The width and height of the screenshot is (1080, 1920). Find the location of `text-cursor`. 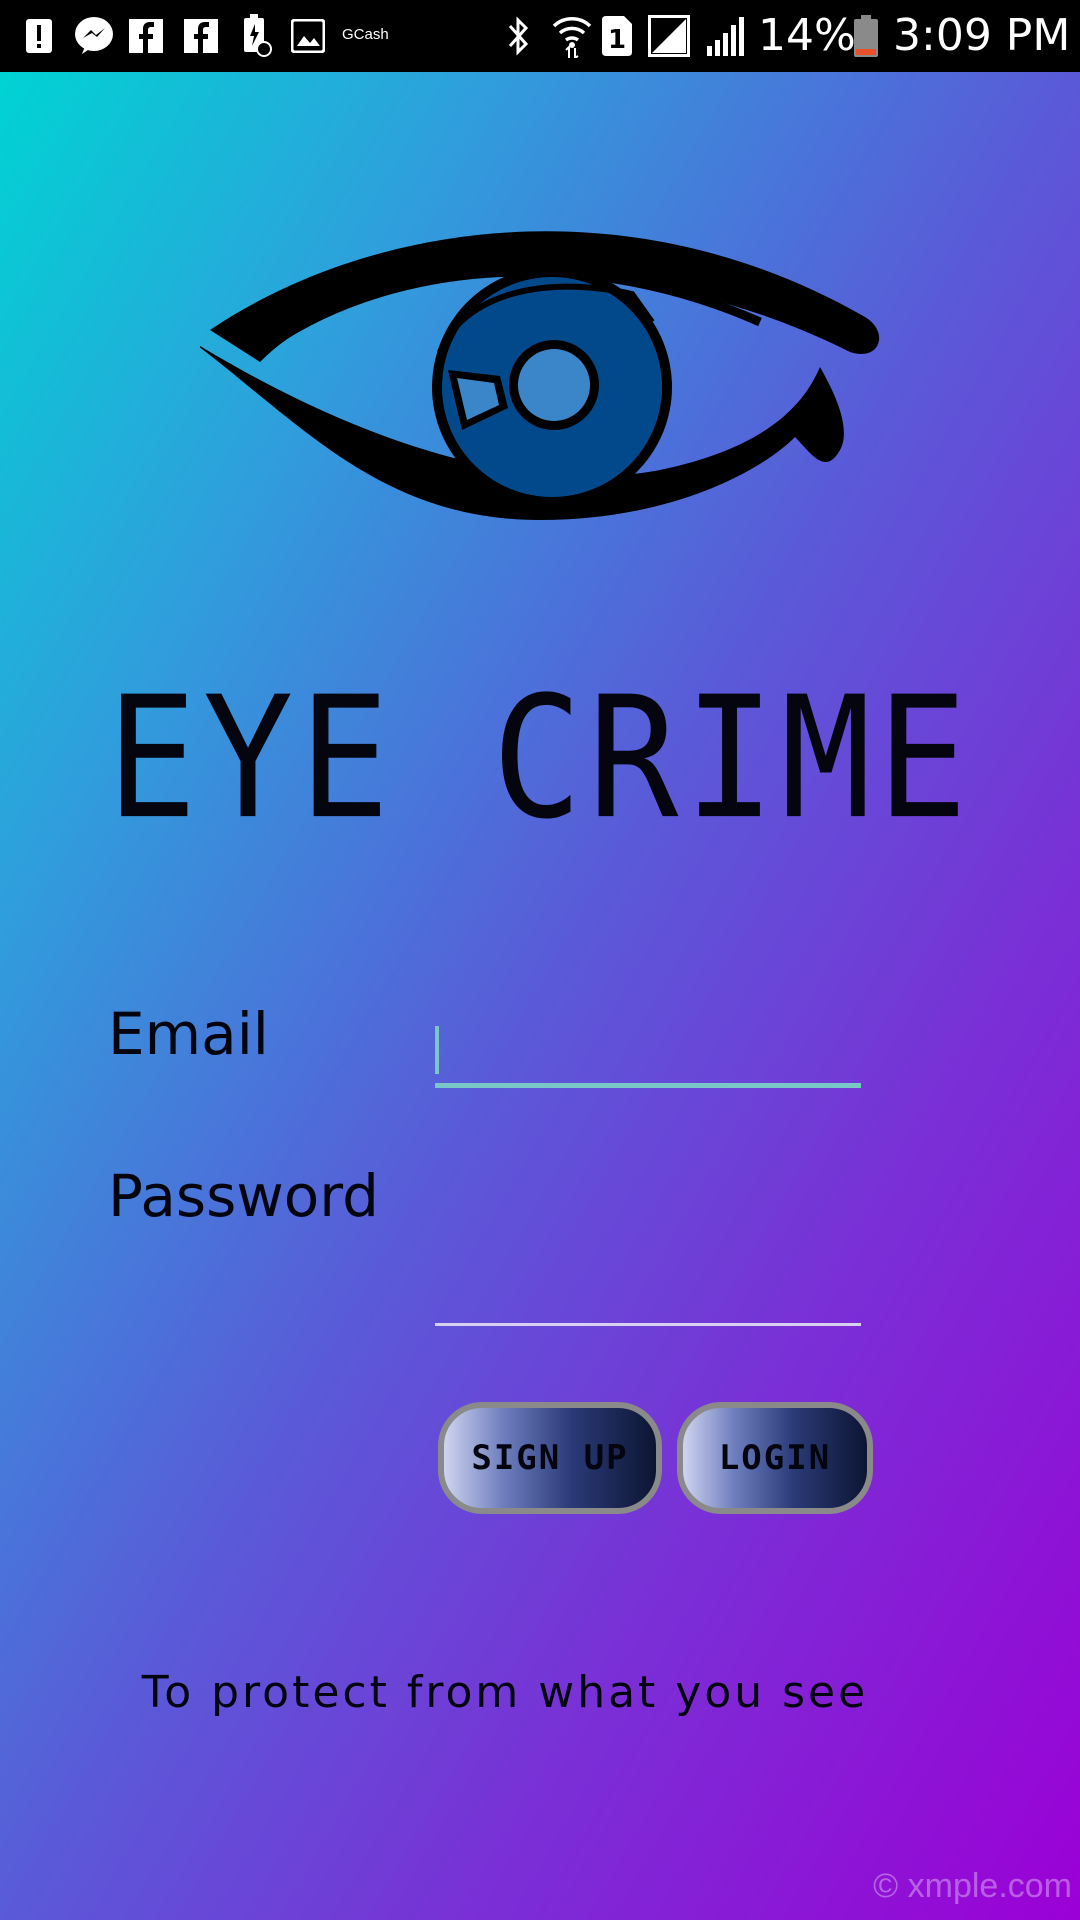

text-cursor is located at coordinates (437, 1050).